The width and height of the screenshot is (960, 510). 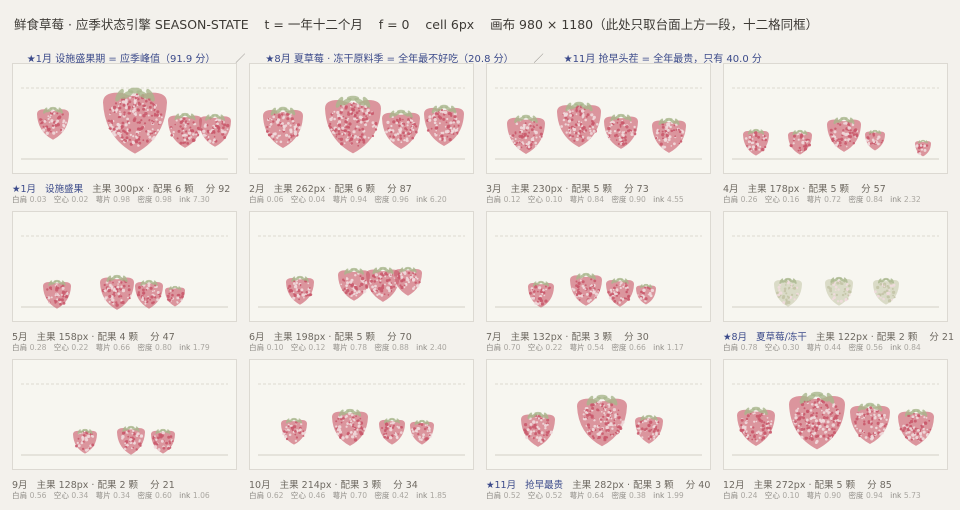 I want to click on stat-value: 0.88, so click(x=400, y=347).